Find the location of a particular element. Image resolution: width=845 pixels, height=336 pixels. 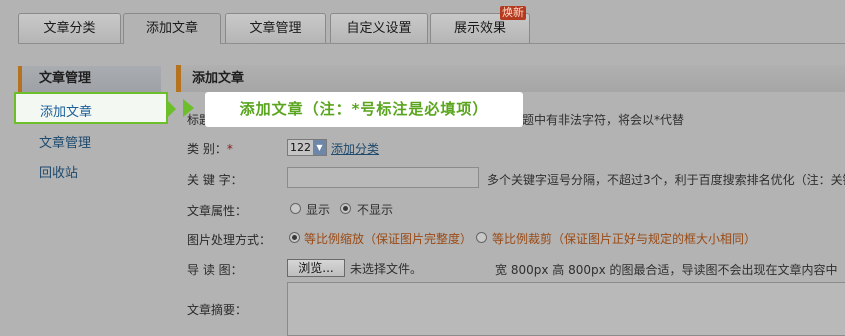

img-crop-radio is located at coordinates (481, 237).